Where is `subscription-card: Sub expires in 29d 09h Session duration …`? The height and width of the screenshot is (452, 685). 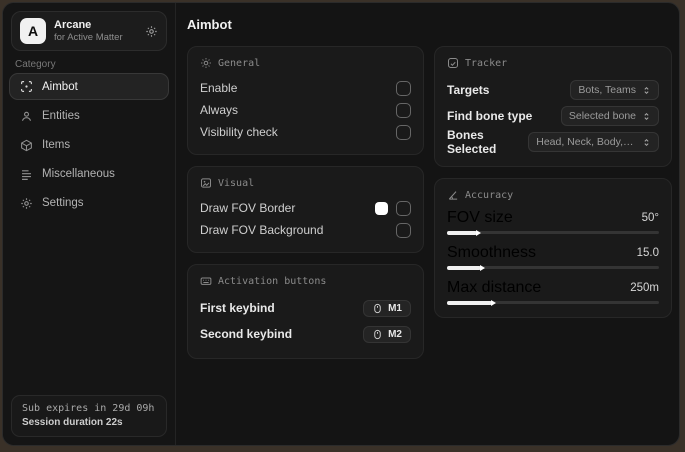
subscription-card: Sub expires in 29d 09h Session duration … is located at coordinates (89, 416).